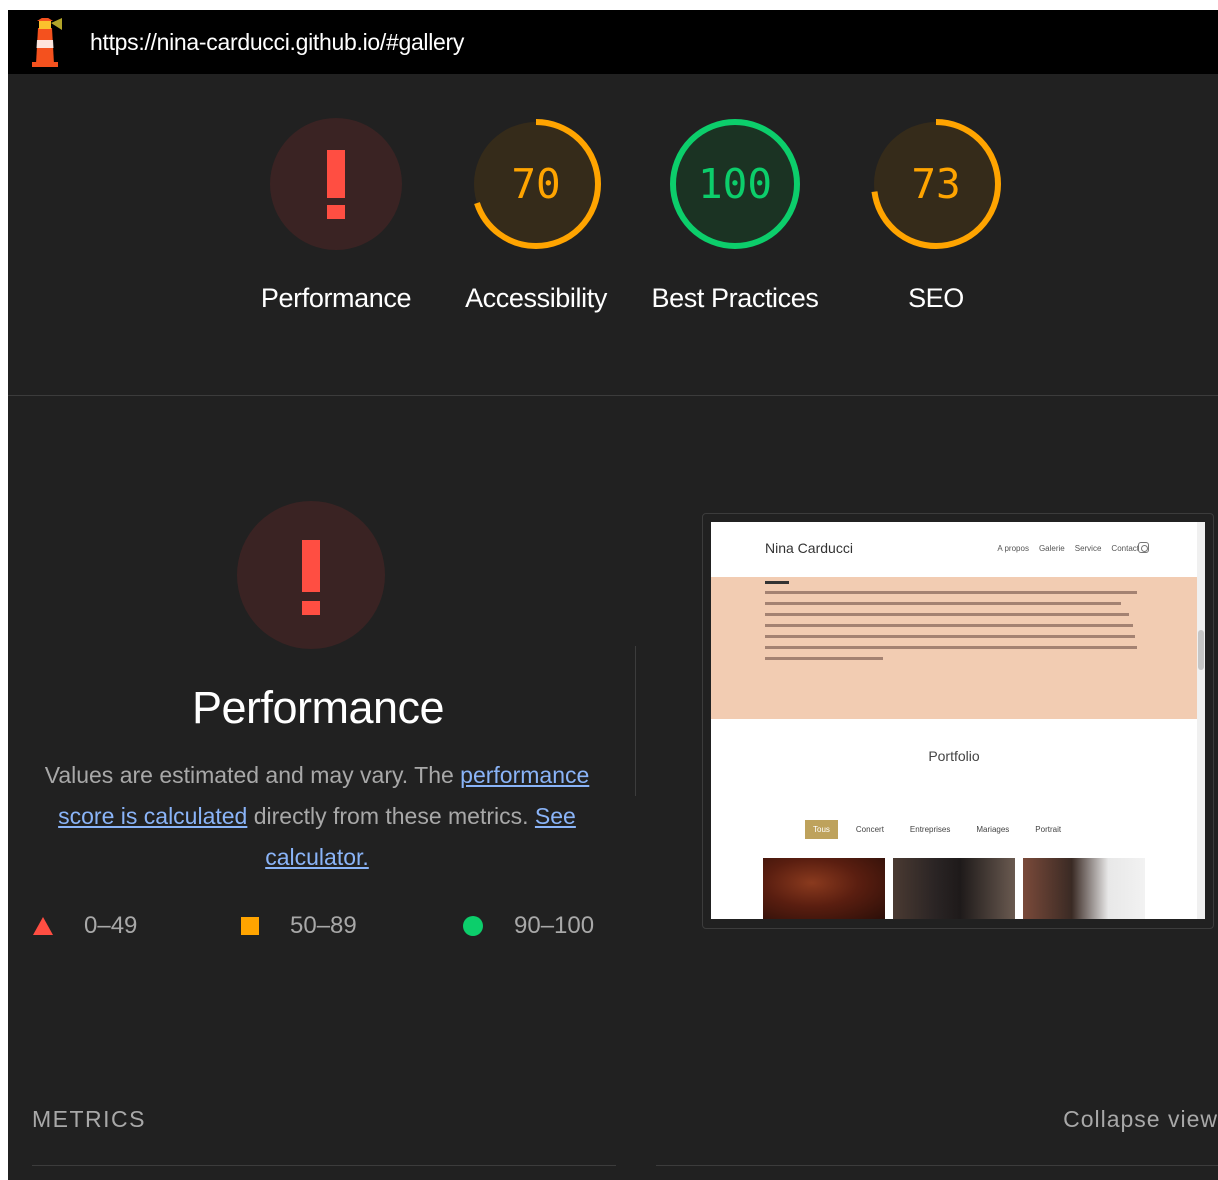  What do you see at coordinates (554, 925) in the screenshot?
I see `legend-range-pass: 90–100` at bounding box center [554, 925].